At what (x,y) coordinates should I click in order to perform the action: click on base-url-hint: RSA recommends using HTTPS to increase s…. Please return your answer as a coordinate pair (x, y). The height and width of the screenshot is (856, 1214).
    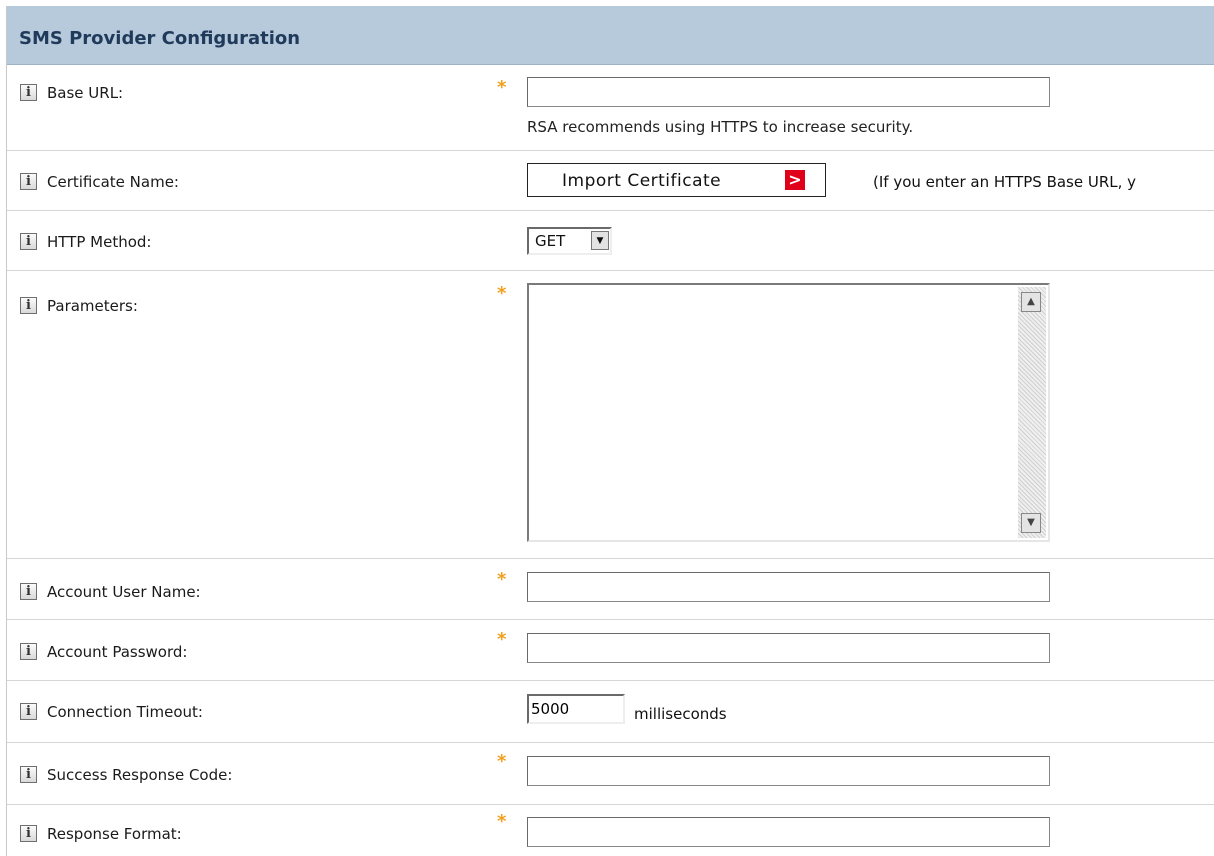
    Looking at the image, I should click on (720, 127).